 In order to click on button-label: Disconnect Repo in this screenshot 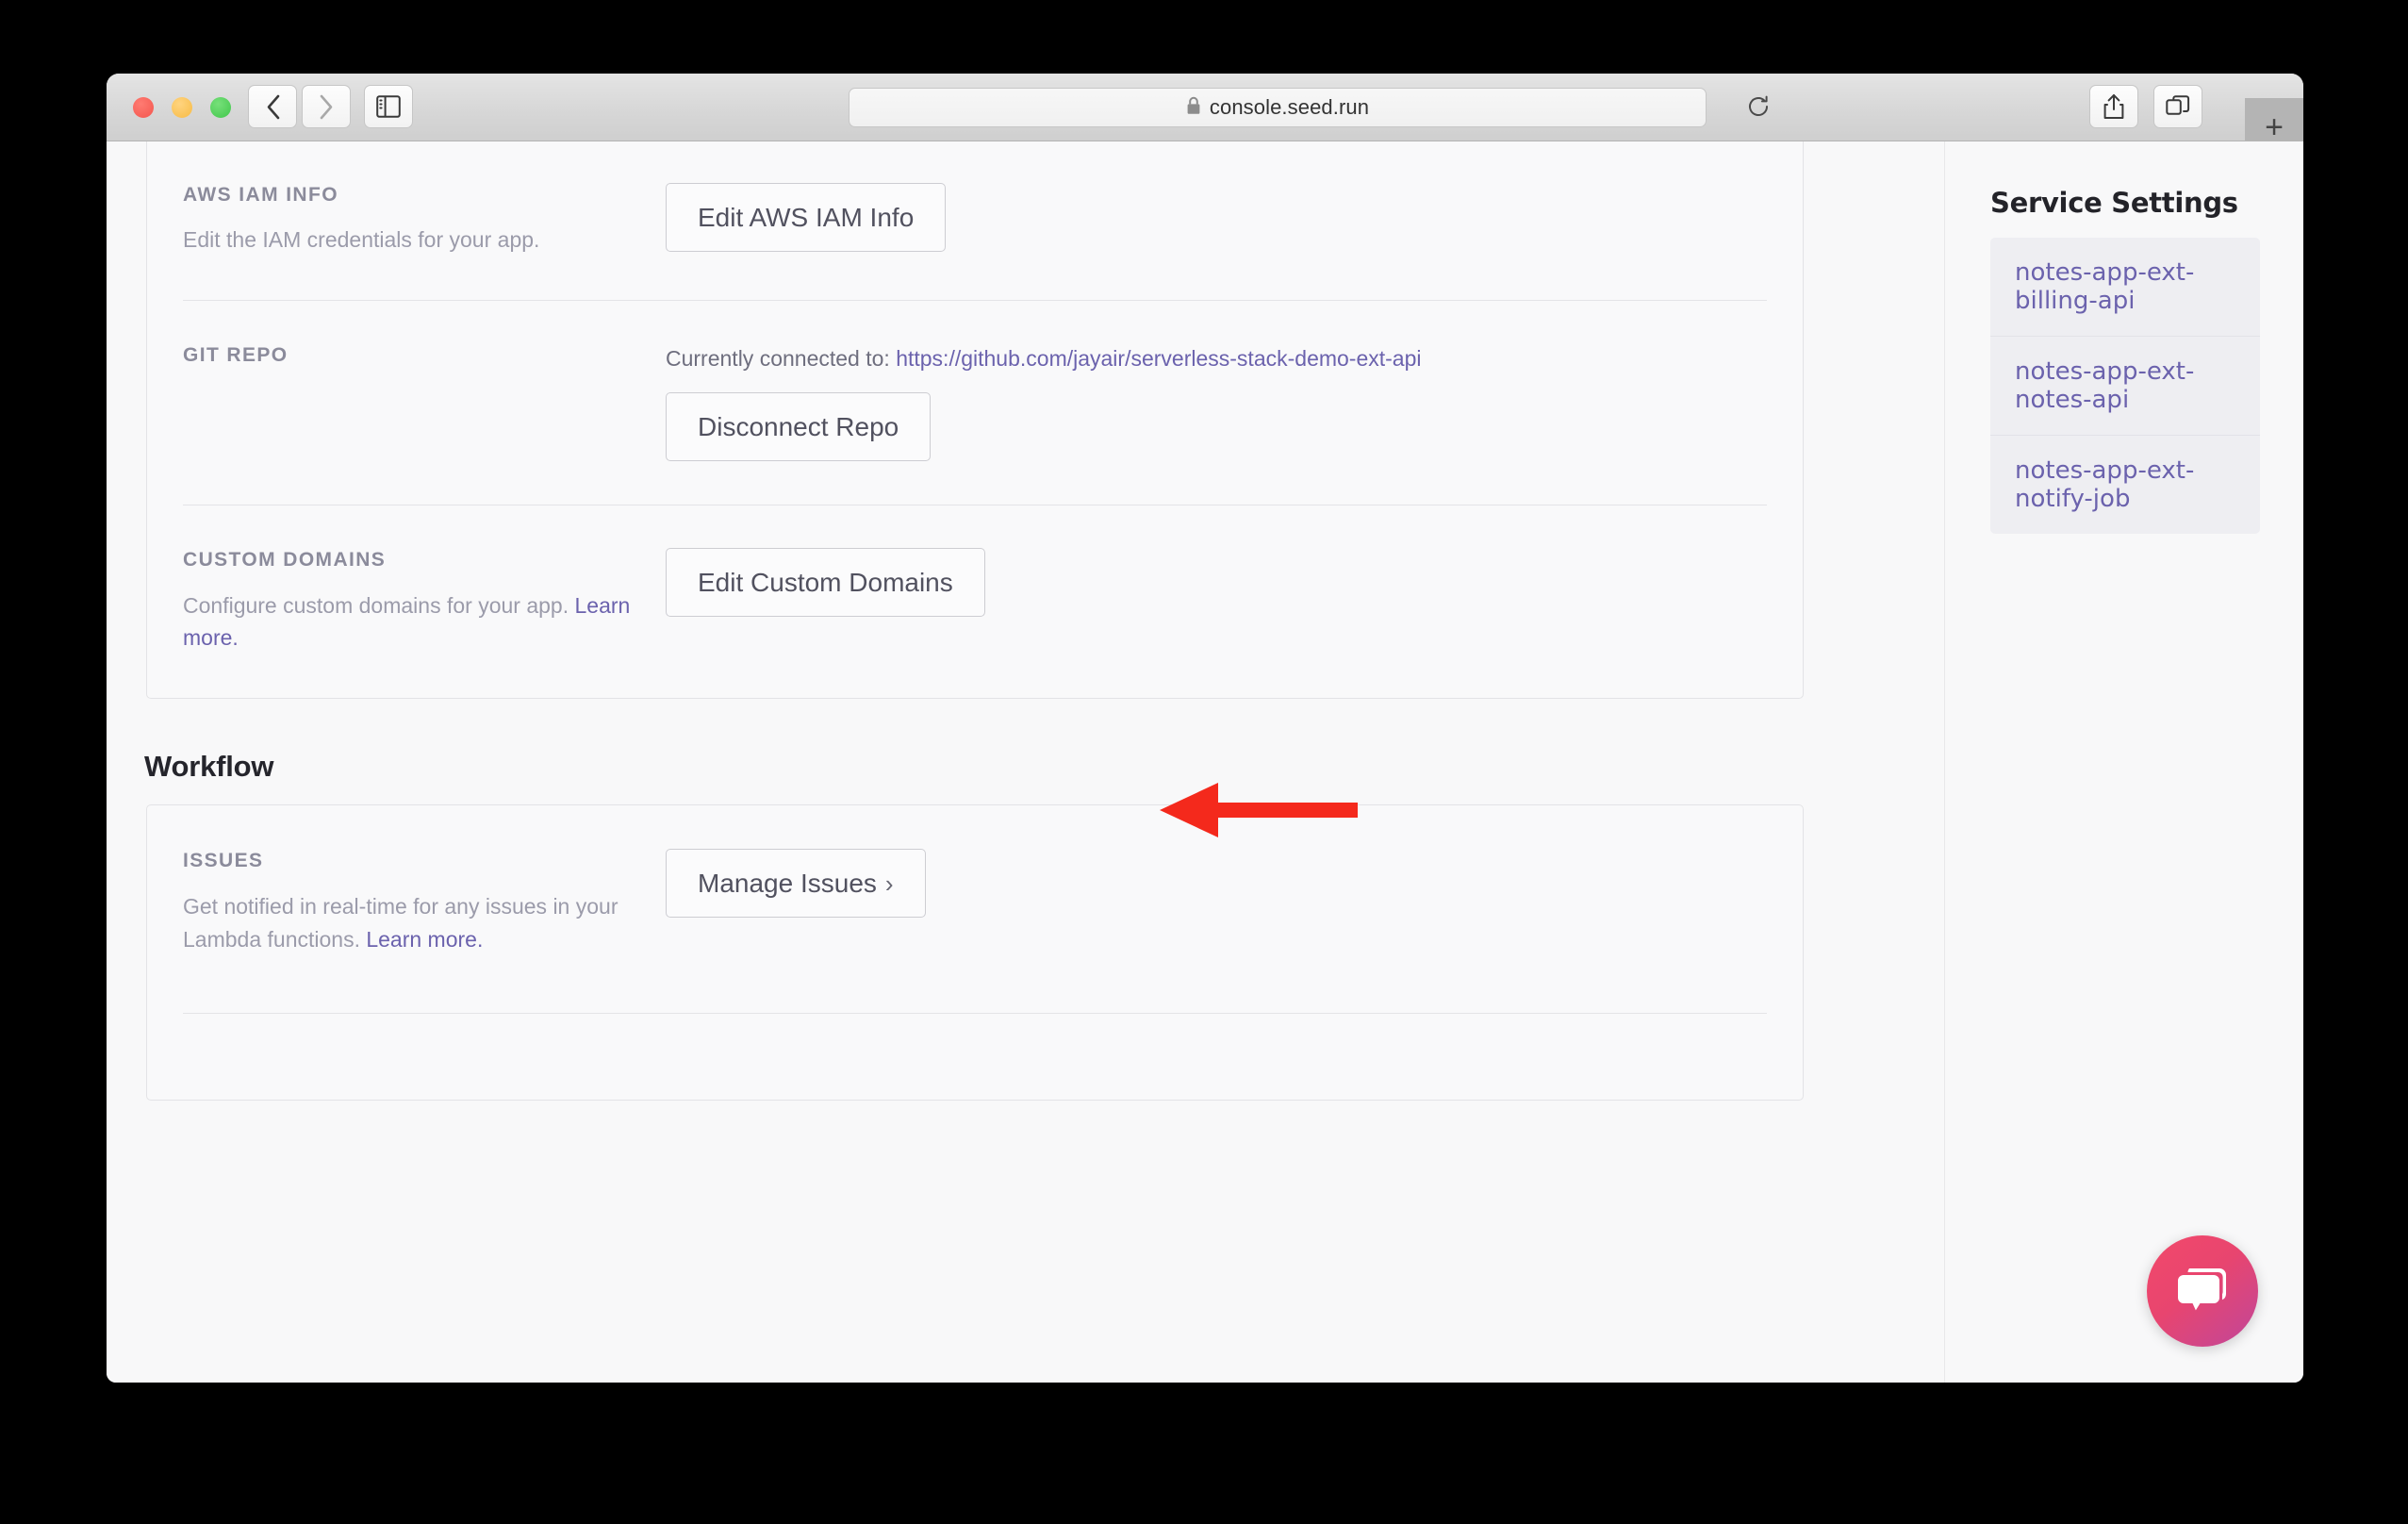, I will do `click(798, 427)`.